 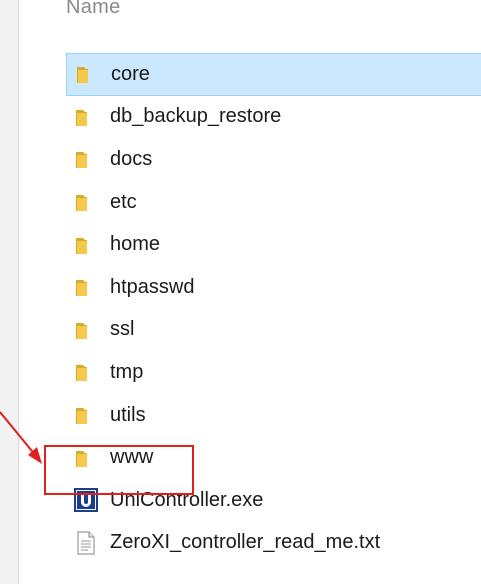 I want to click on file-label: home, so click(x=135, y=244).